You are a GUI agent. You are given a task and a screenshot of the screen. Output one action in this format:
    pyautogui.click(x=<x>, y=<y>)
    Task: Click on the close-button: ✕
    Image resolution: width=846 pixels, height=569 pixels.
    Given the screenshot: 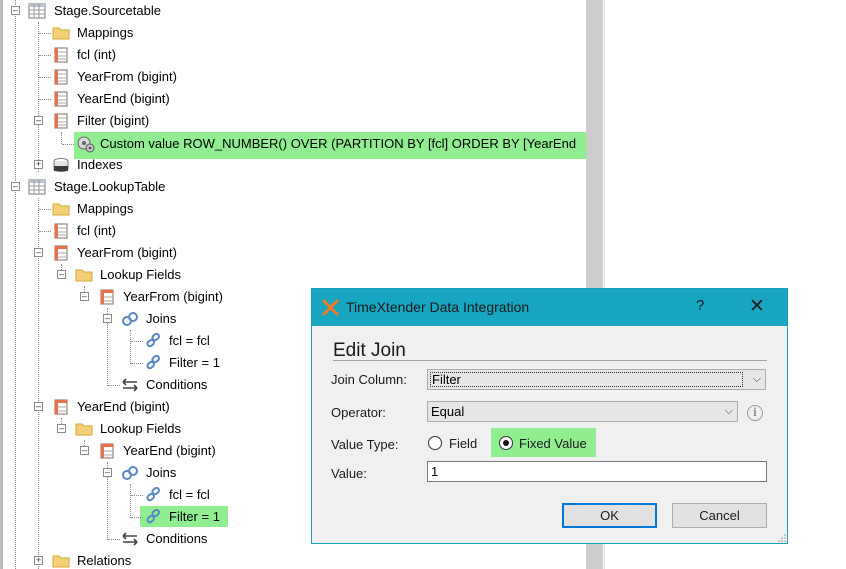 What is the action you would take?
    pyautogui.click(x=757, y=306)
    